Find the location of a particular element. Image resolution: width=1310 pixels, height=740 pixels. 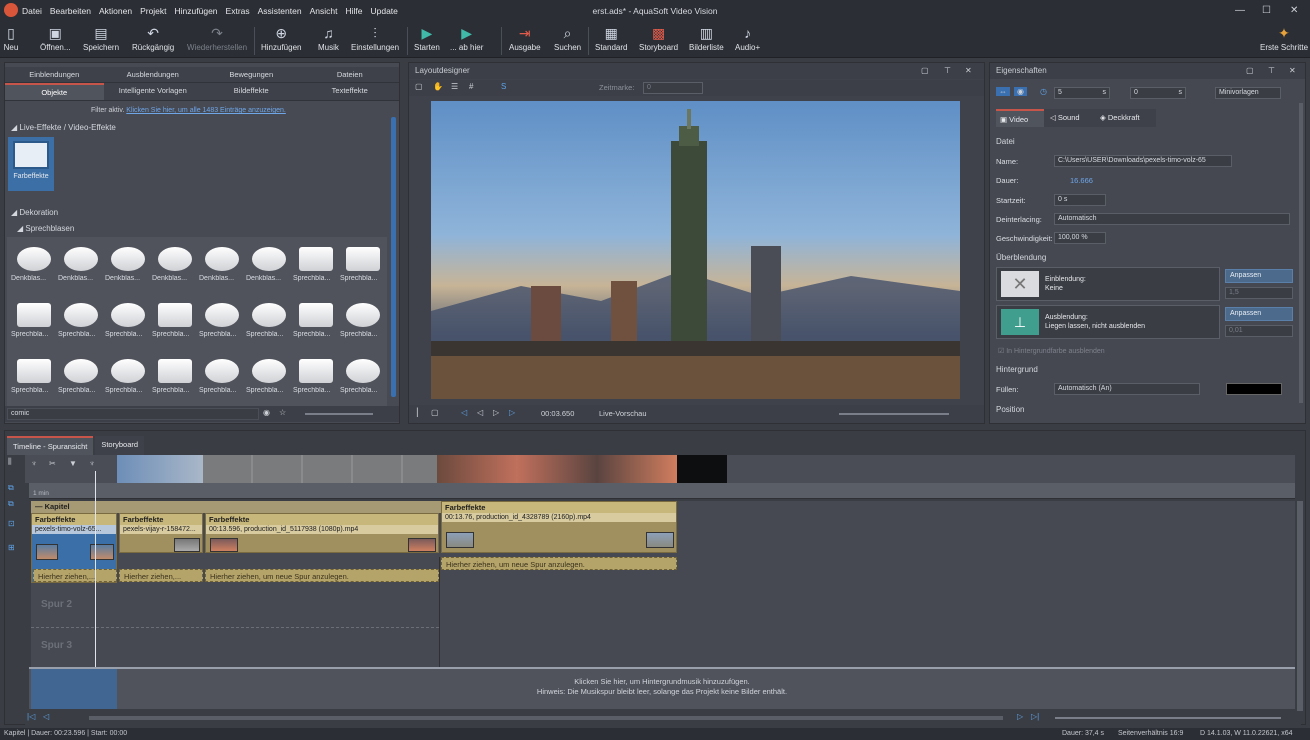

wiederherstellen-button: ↷ Wiederherstellen is located at coordinates (217, 38).